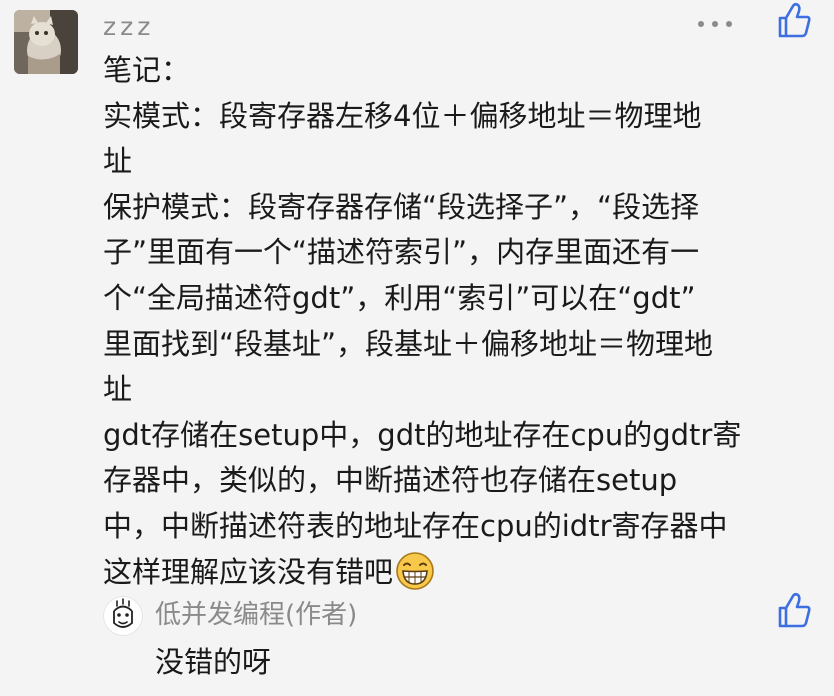  What do you see at coordinates (46, 42) in the screenshot?
I see `commenter-avatar` at bounding box center [46, 42].